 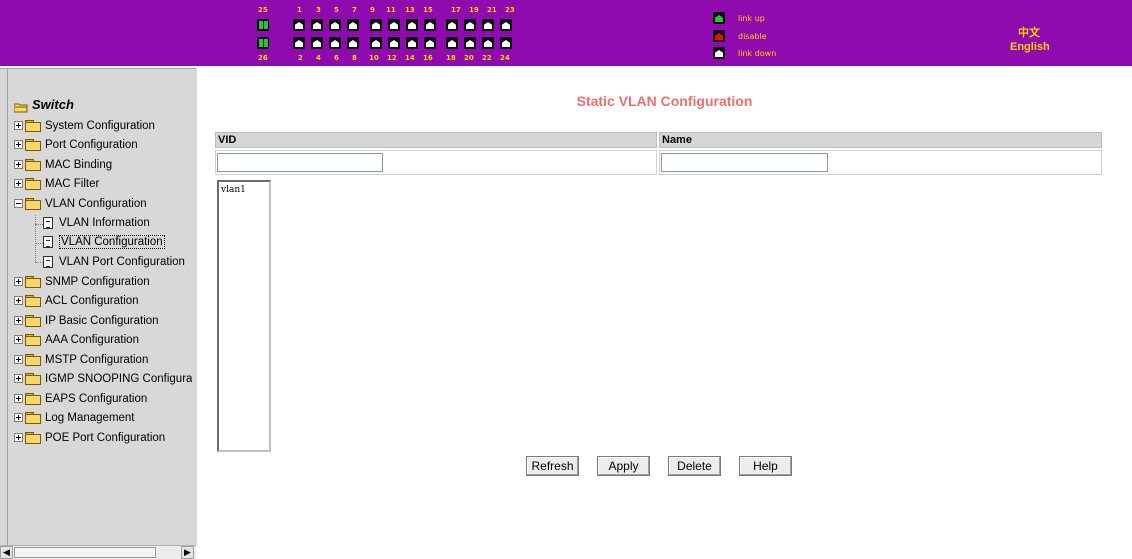 What do you see at coordinates (376, 43) in the screenshot?
I see `port-10-icon` at bounding box center [376, 43].